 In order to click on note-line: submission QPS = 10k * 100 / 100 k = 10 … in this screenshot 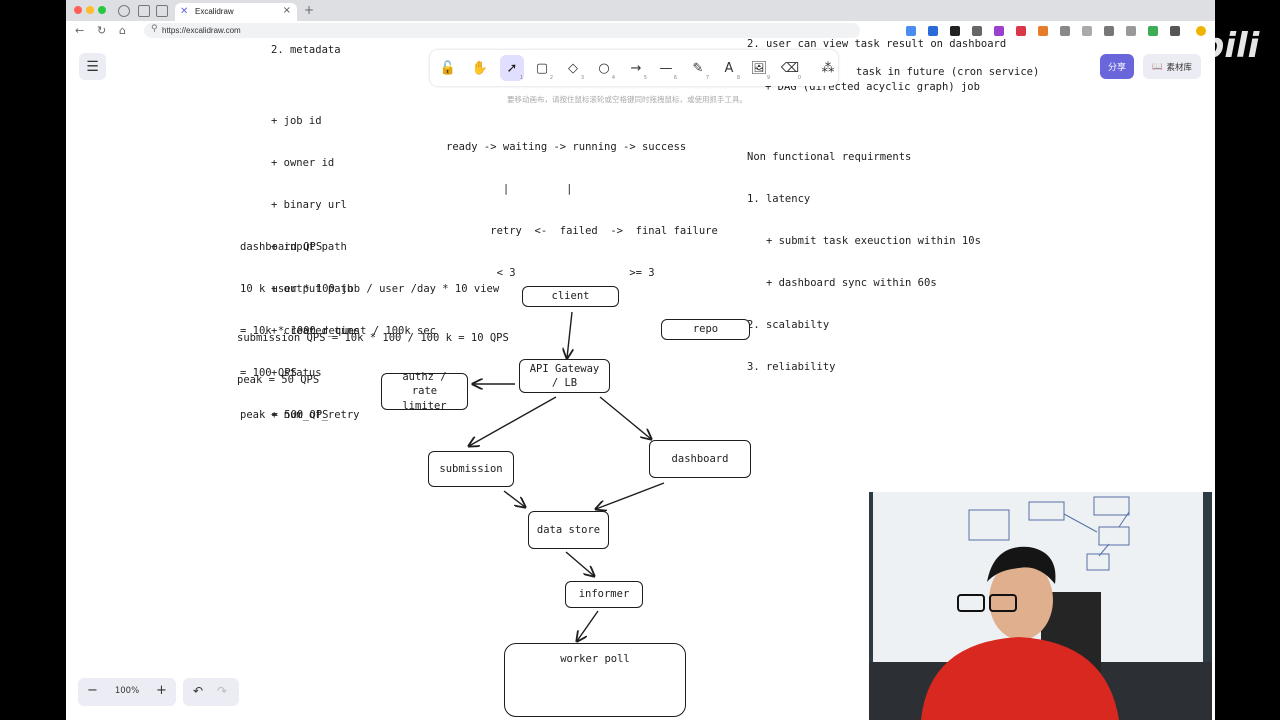, I will do `click(373, 338)`.